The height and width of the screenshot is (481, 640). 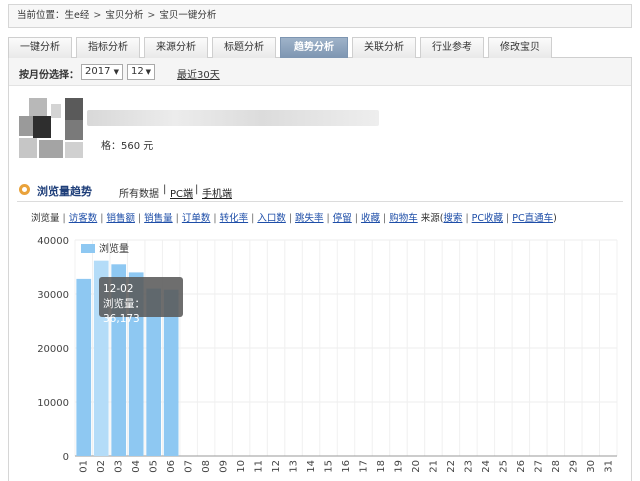 I want to click on x-tick-label: 09, so click(x=224, y=466).